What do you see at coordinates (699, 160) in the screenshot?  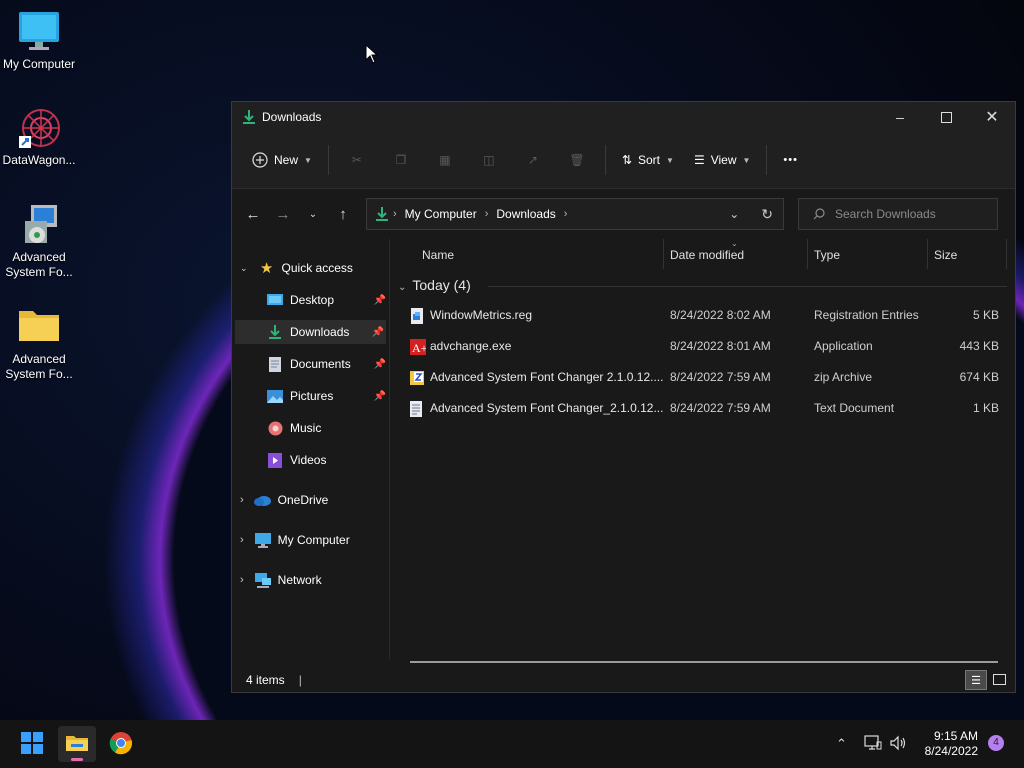 I see `view-lines-icon: ☰` at bounding box center [699, 160].